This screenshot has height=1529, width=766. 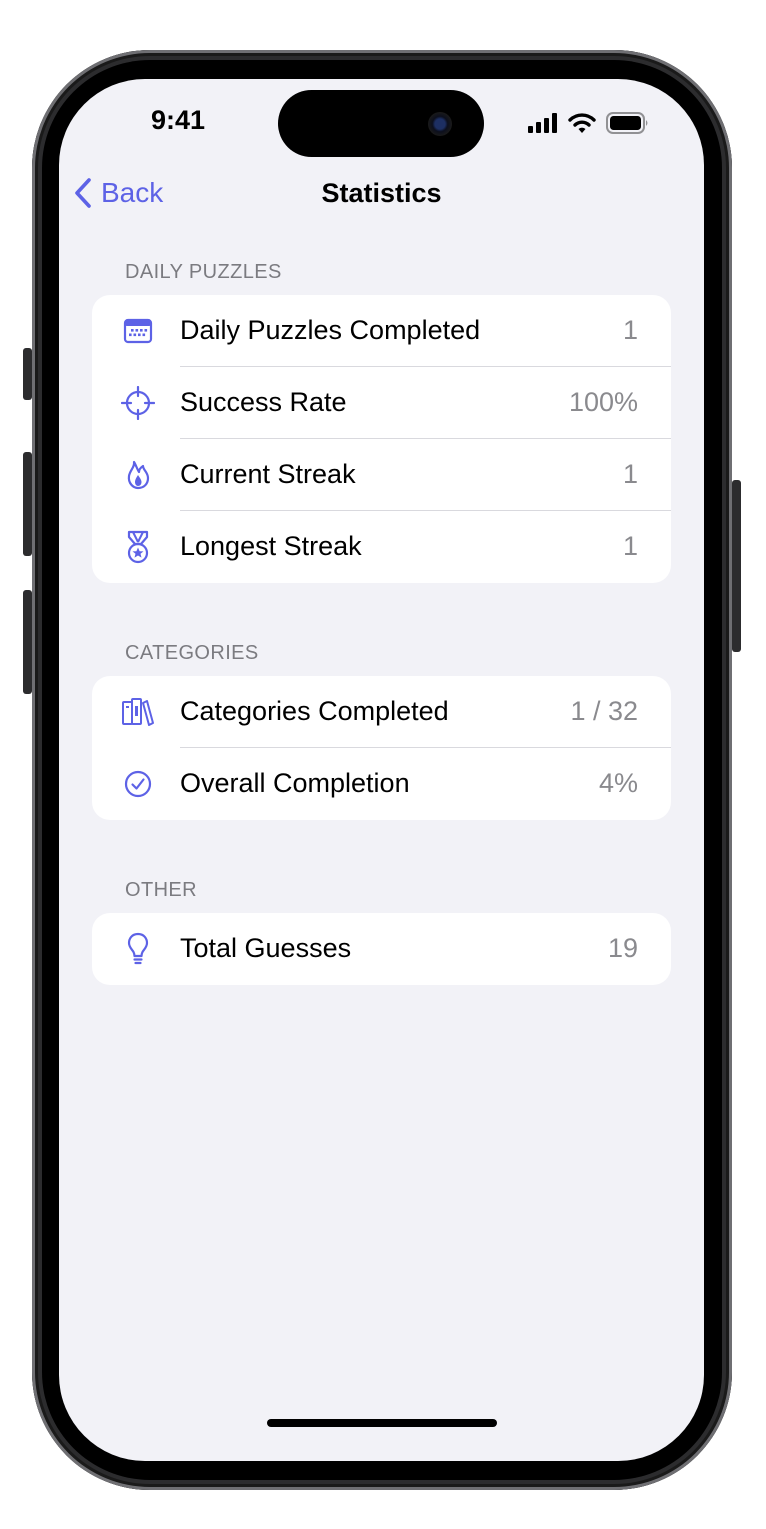 I want to click on row-label: Daily Puzzles Completed, so click(x=330, y=330).